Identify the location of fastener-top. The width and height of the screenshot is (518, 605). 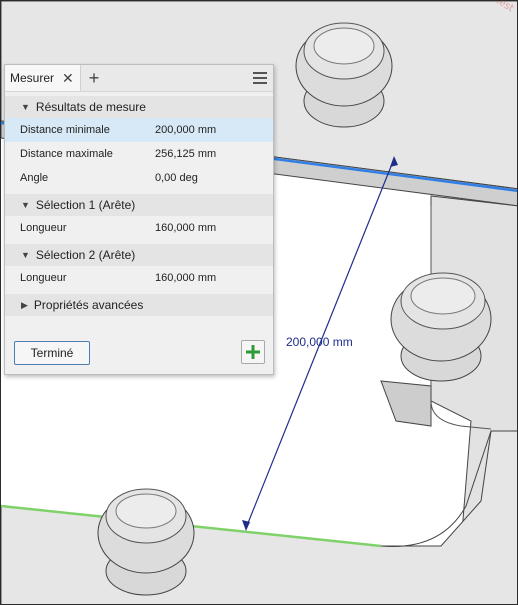
(344, 75).